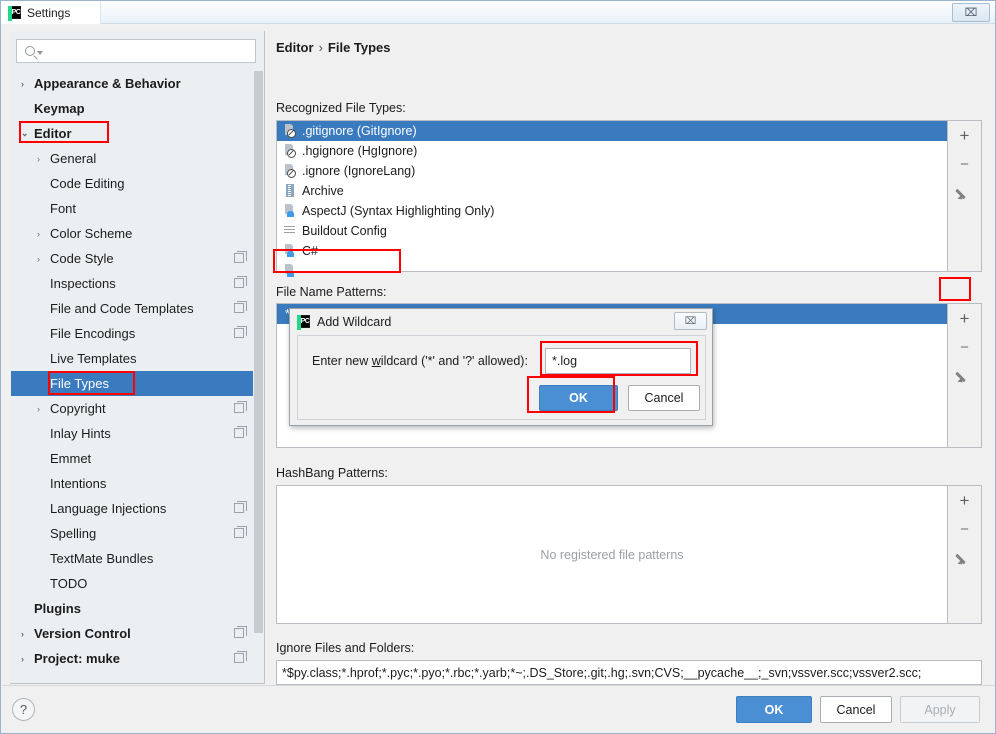 The image size is (996, 734). Describe the element at coordinates (612, 191) in the screenshot. I see `recognized-file-type-row: Archive` at that location.